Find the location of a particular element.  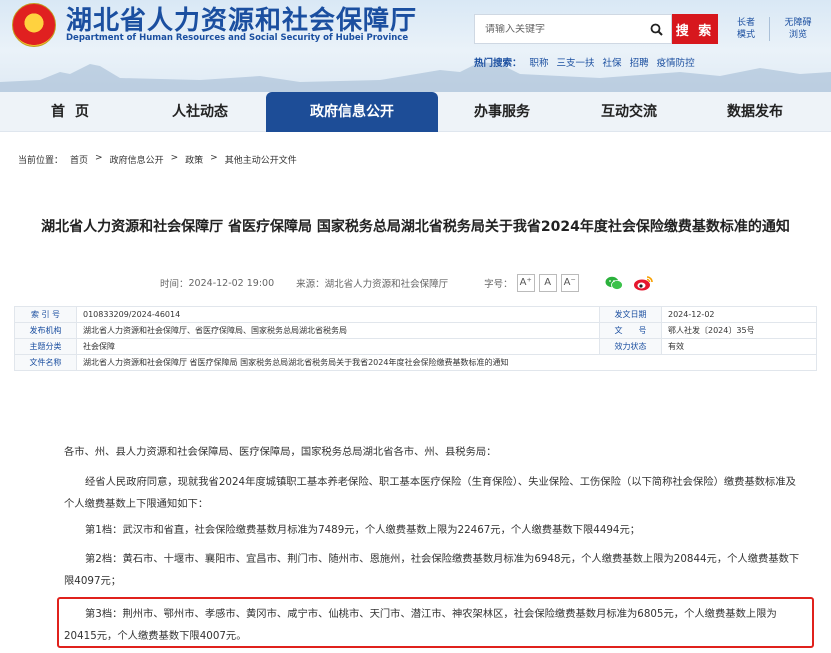

breadcrumb-item: 政府信息公开 is located at coordinates (137, 159).